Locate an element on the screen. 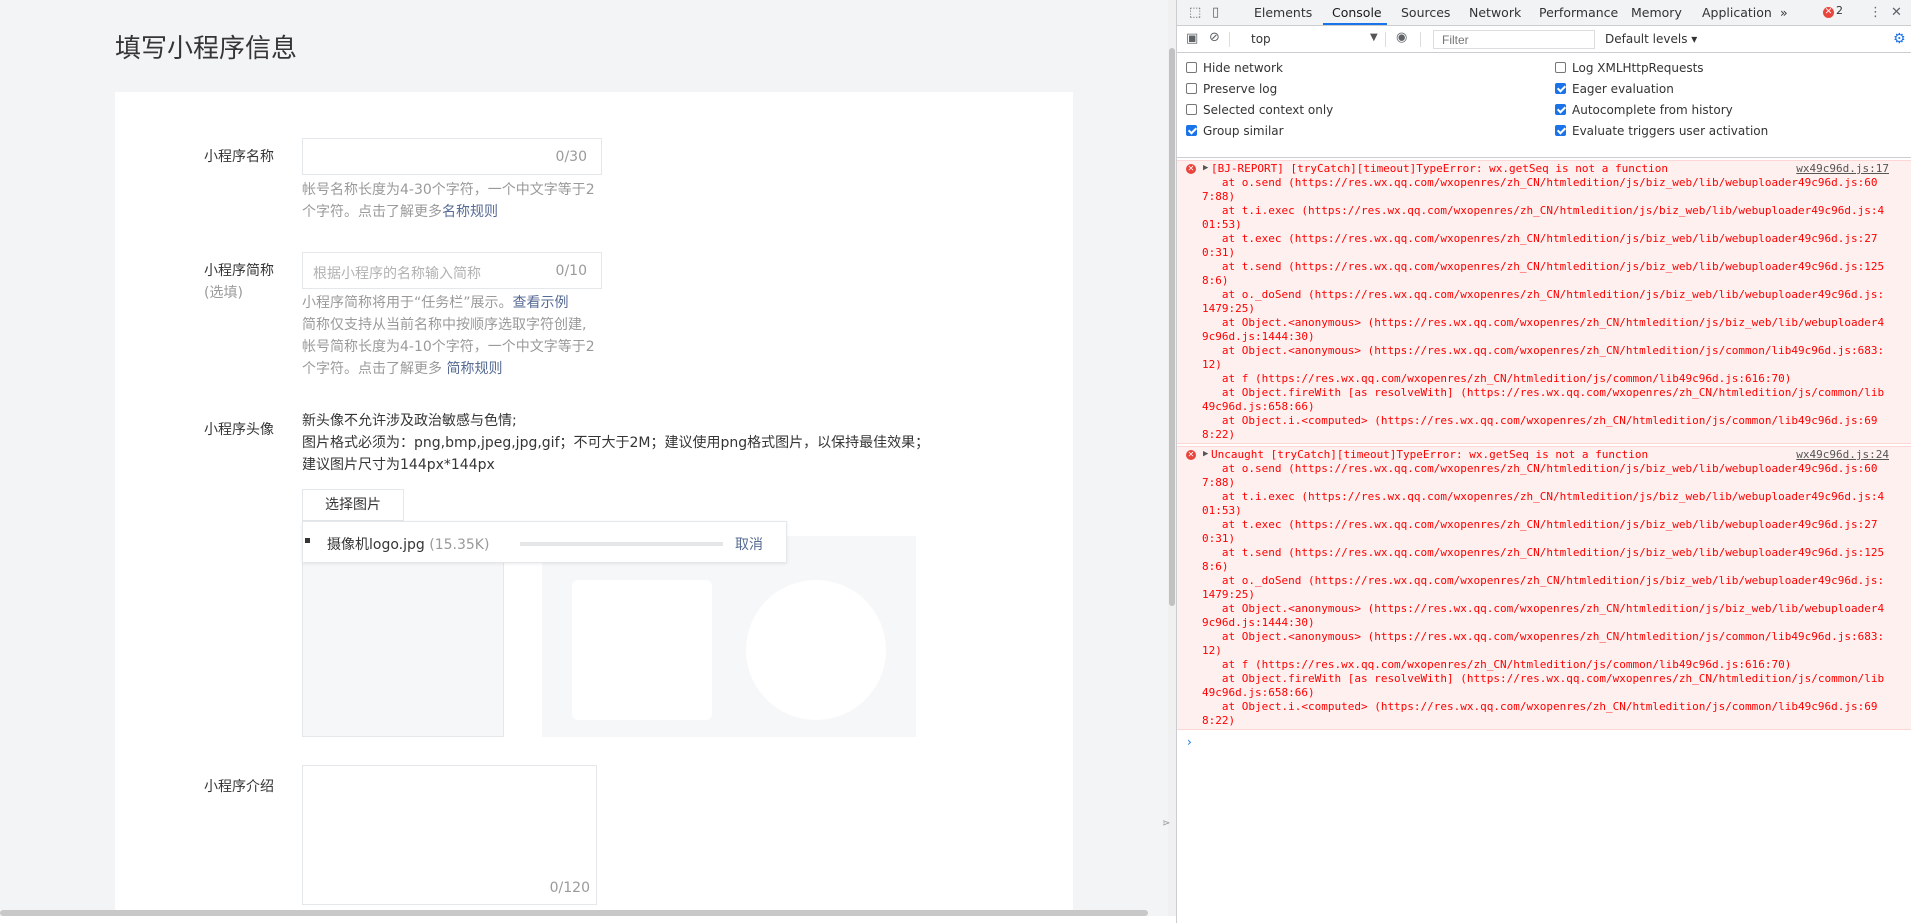 The image size is (1911, 923). active-tab-indicator is located at coordinates (1355, 24).